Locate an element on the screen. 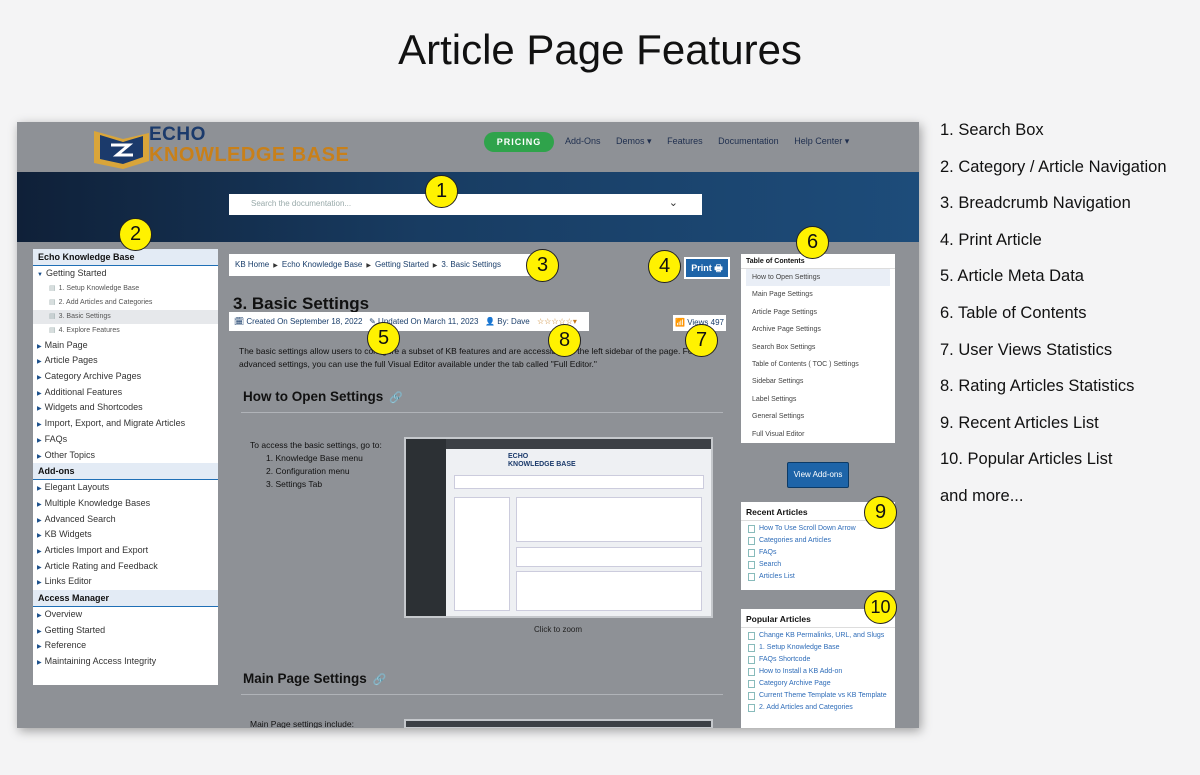 Image resolution: width=1200 pixels, height=775 pixels. sidebar-item: ▶ Main Page is located at coordinates (125, 346).